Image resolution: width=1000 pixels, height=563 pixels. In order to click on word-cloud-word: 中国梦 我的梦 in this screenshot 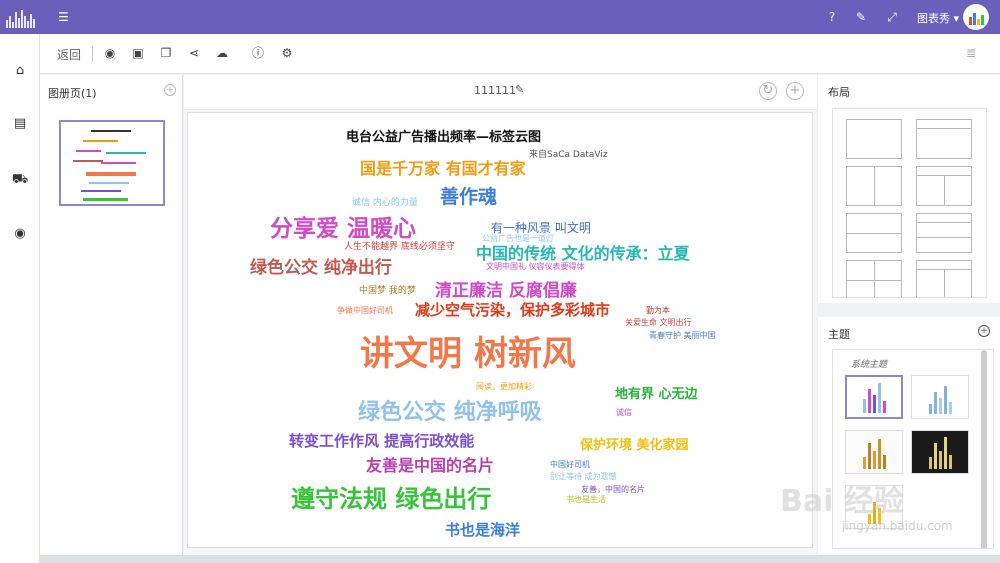, I will do `click(387, 291)`.